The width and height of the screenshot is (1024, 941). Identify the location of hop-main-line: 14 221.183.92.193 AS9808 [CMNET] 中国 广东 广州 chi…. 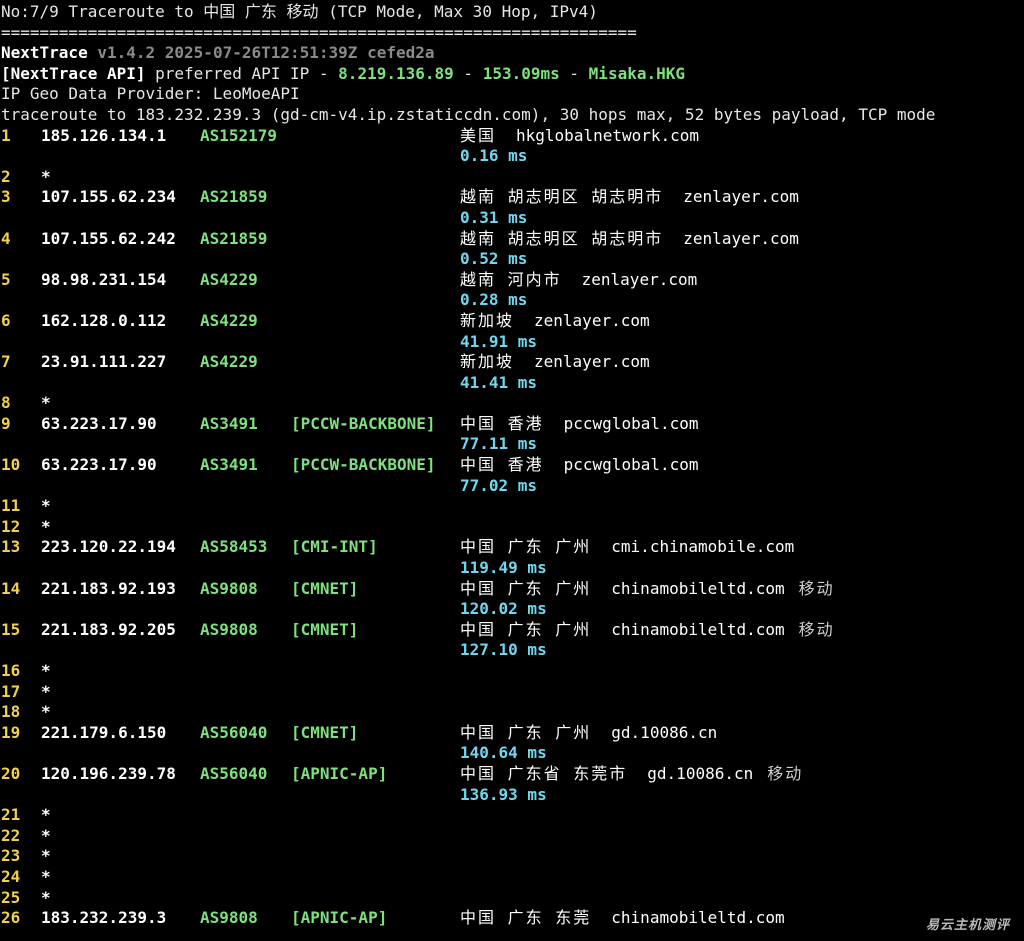
(512, 589).